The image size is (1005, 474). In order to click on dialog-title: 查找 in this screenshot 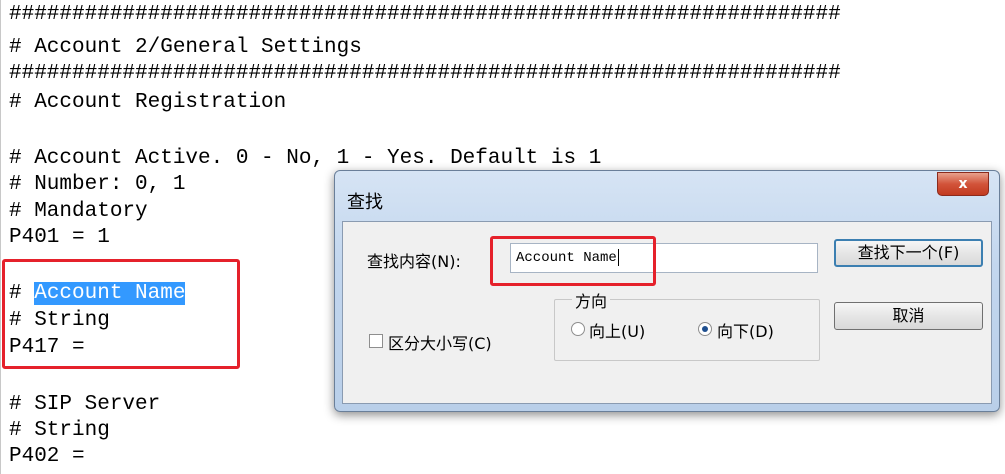, I will do `click(365, 202)`.